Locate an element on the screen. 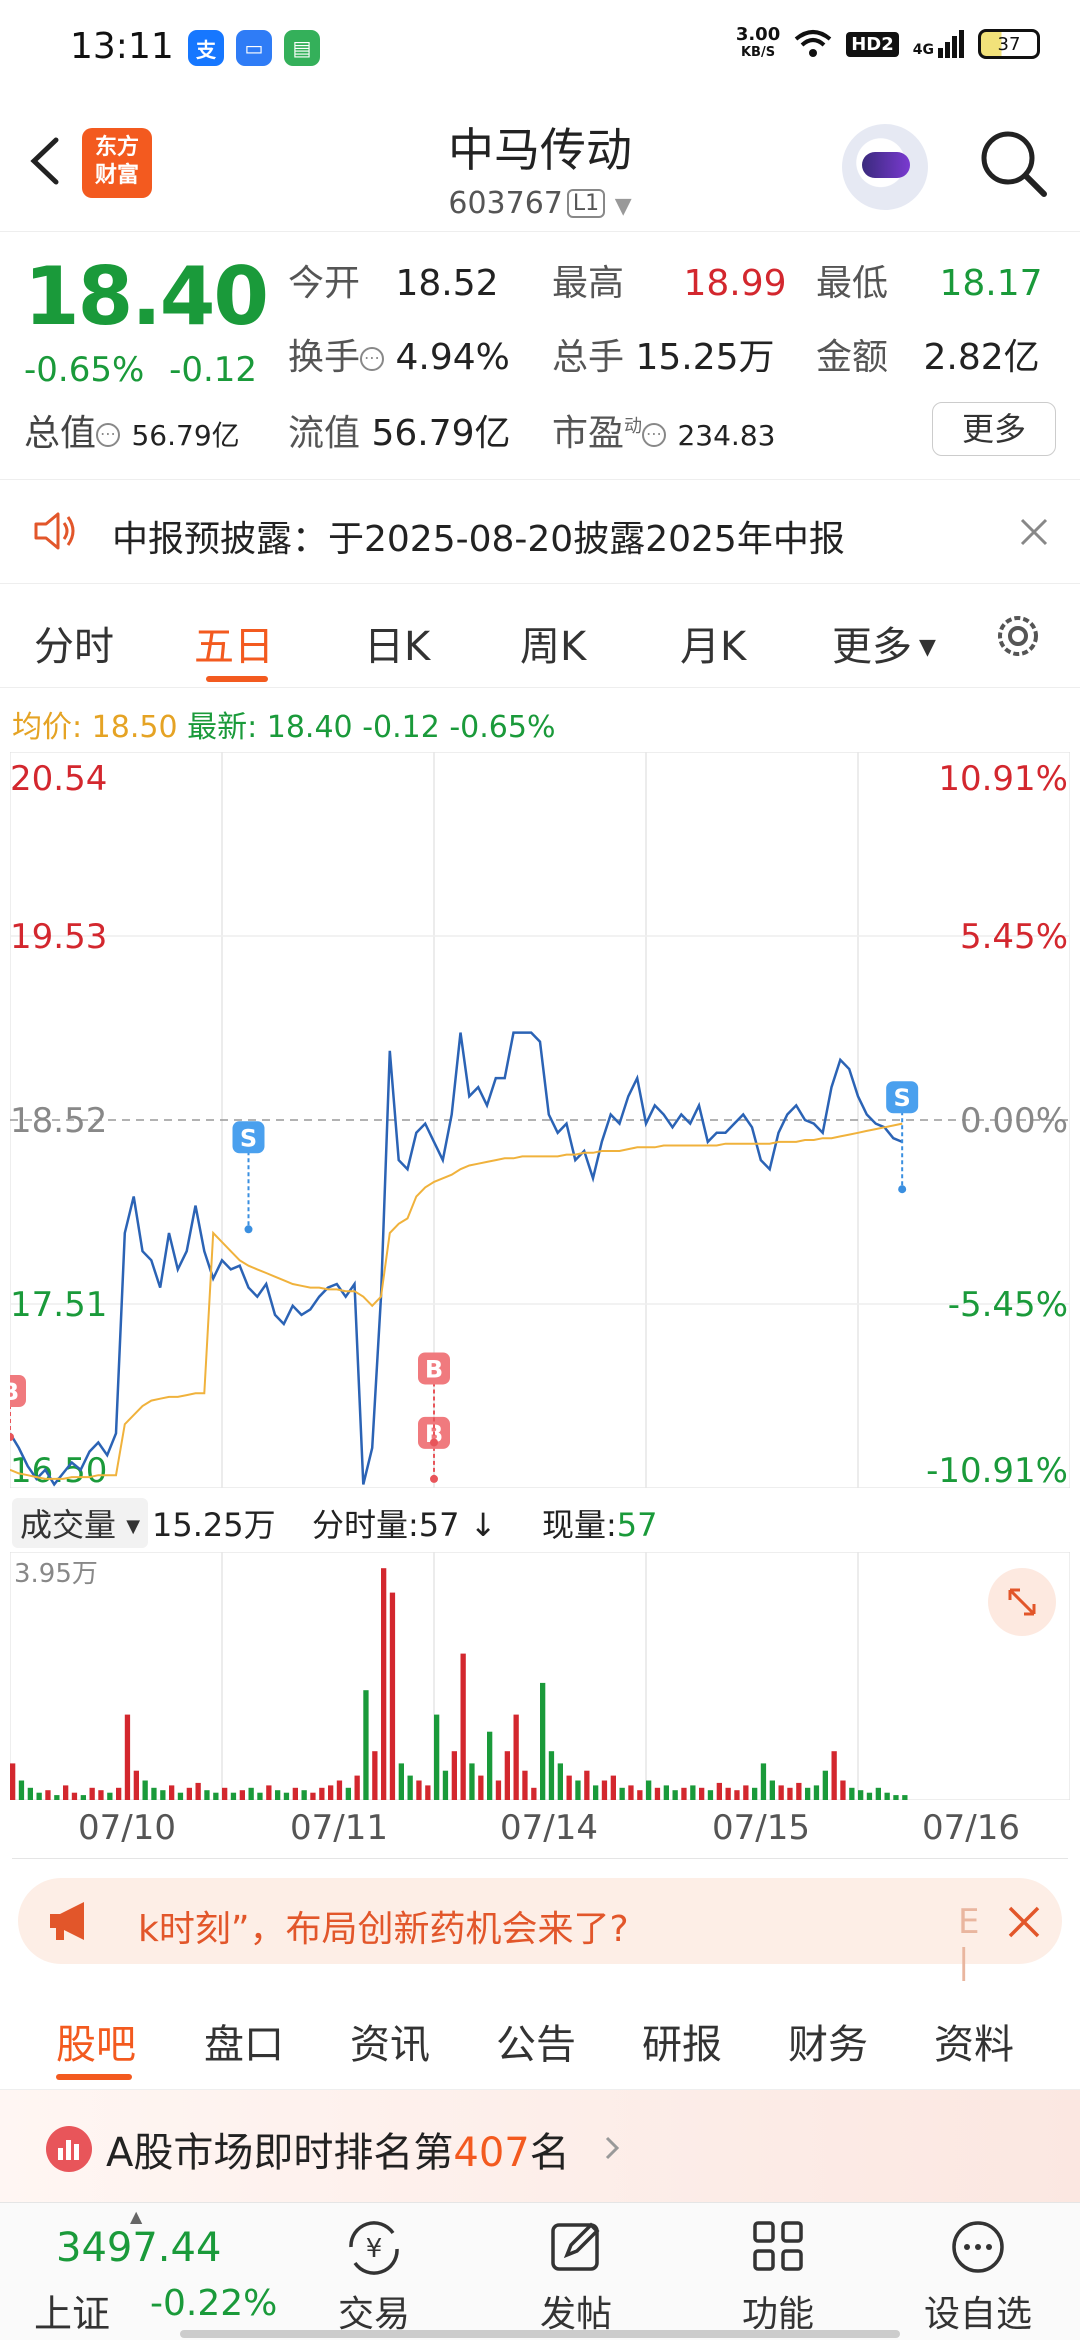 The image size is (1080, 2340). price-change: -0.65% -0.12 is located at coordinates (141, 370).